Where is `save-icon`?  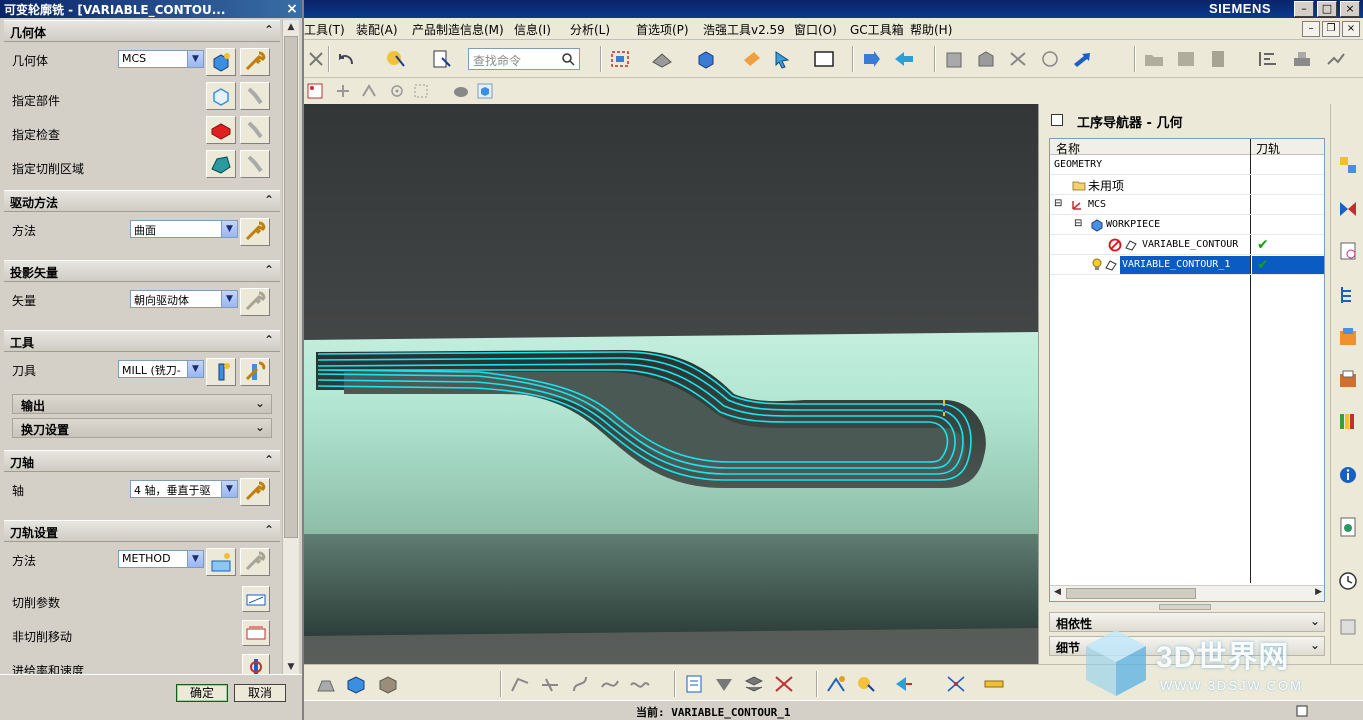 save-icon is located at coordinates (1186, 59).